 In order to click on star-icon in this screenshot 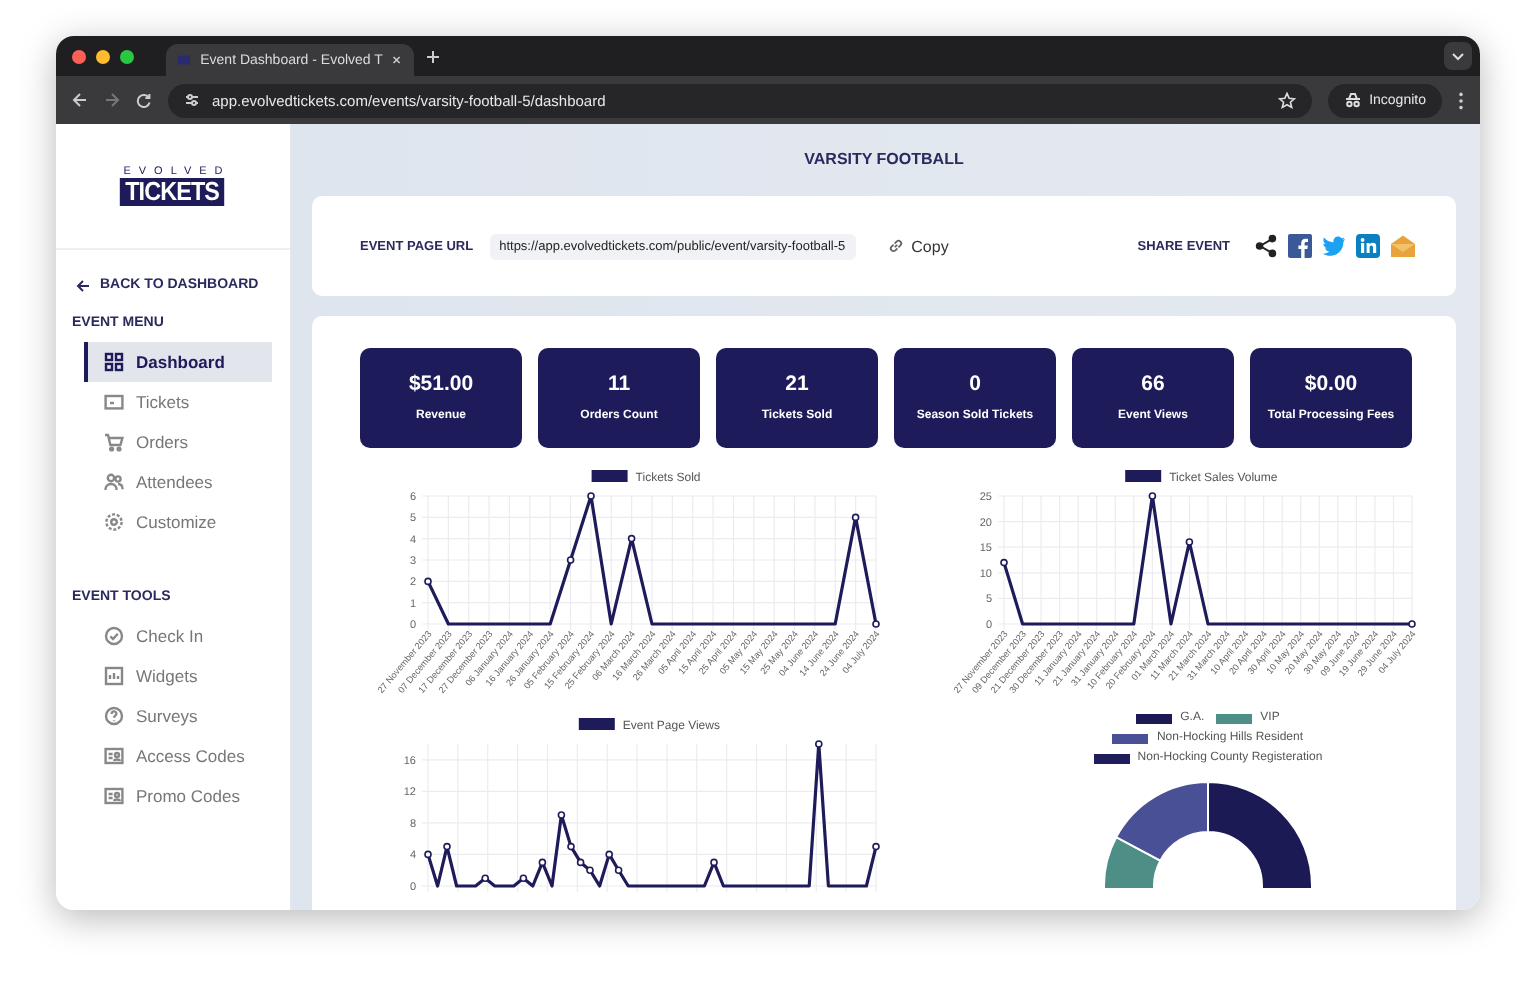, I will do `click(1286, 100)`.